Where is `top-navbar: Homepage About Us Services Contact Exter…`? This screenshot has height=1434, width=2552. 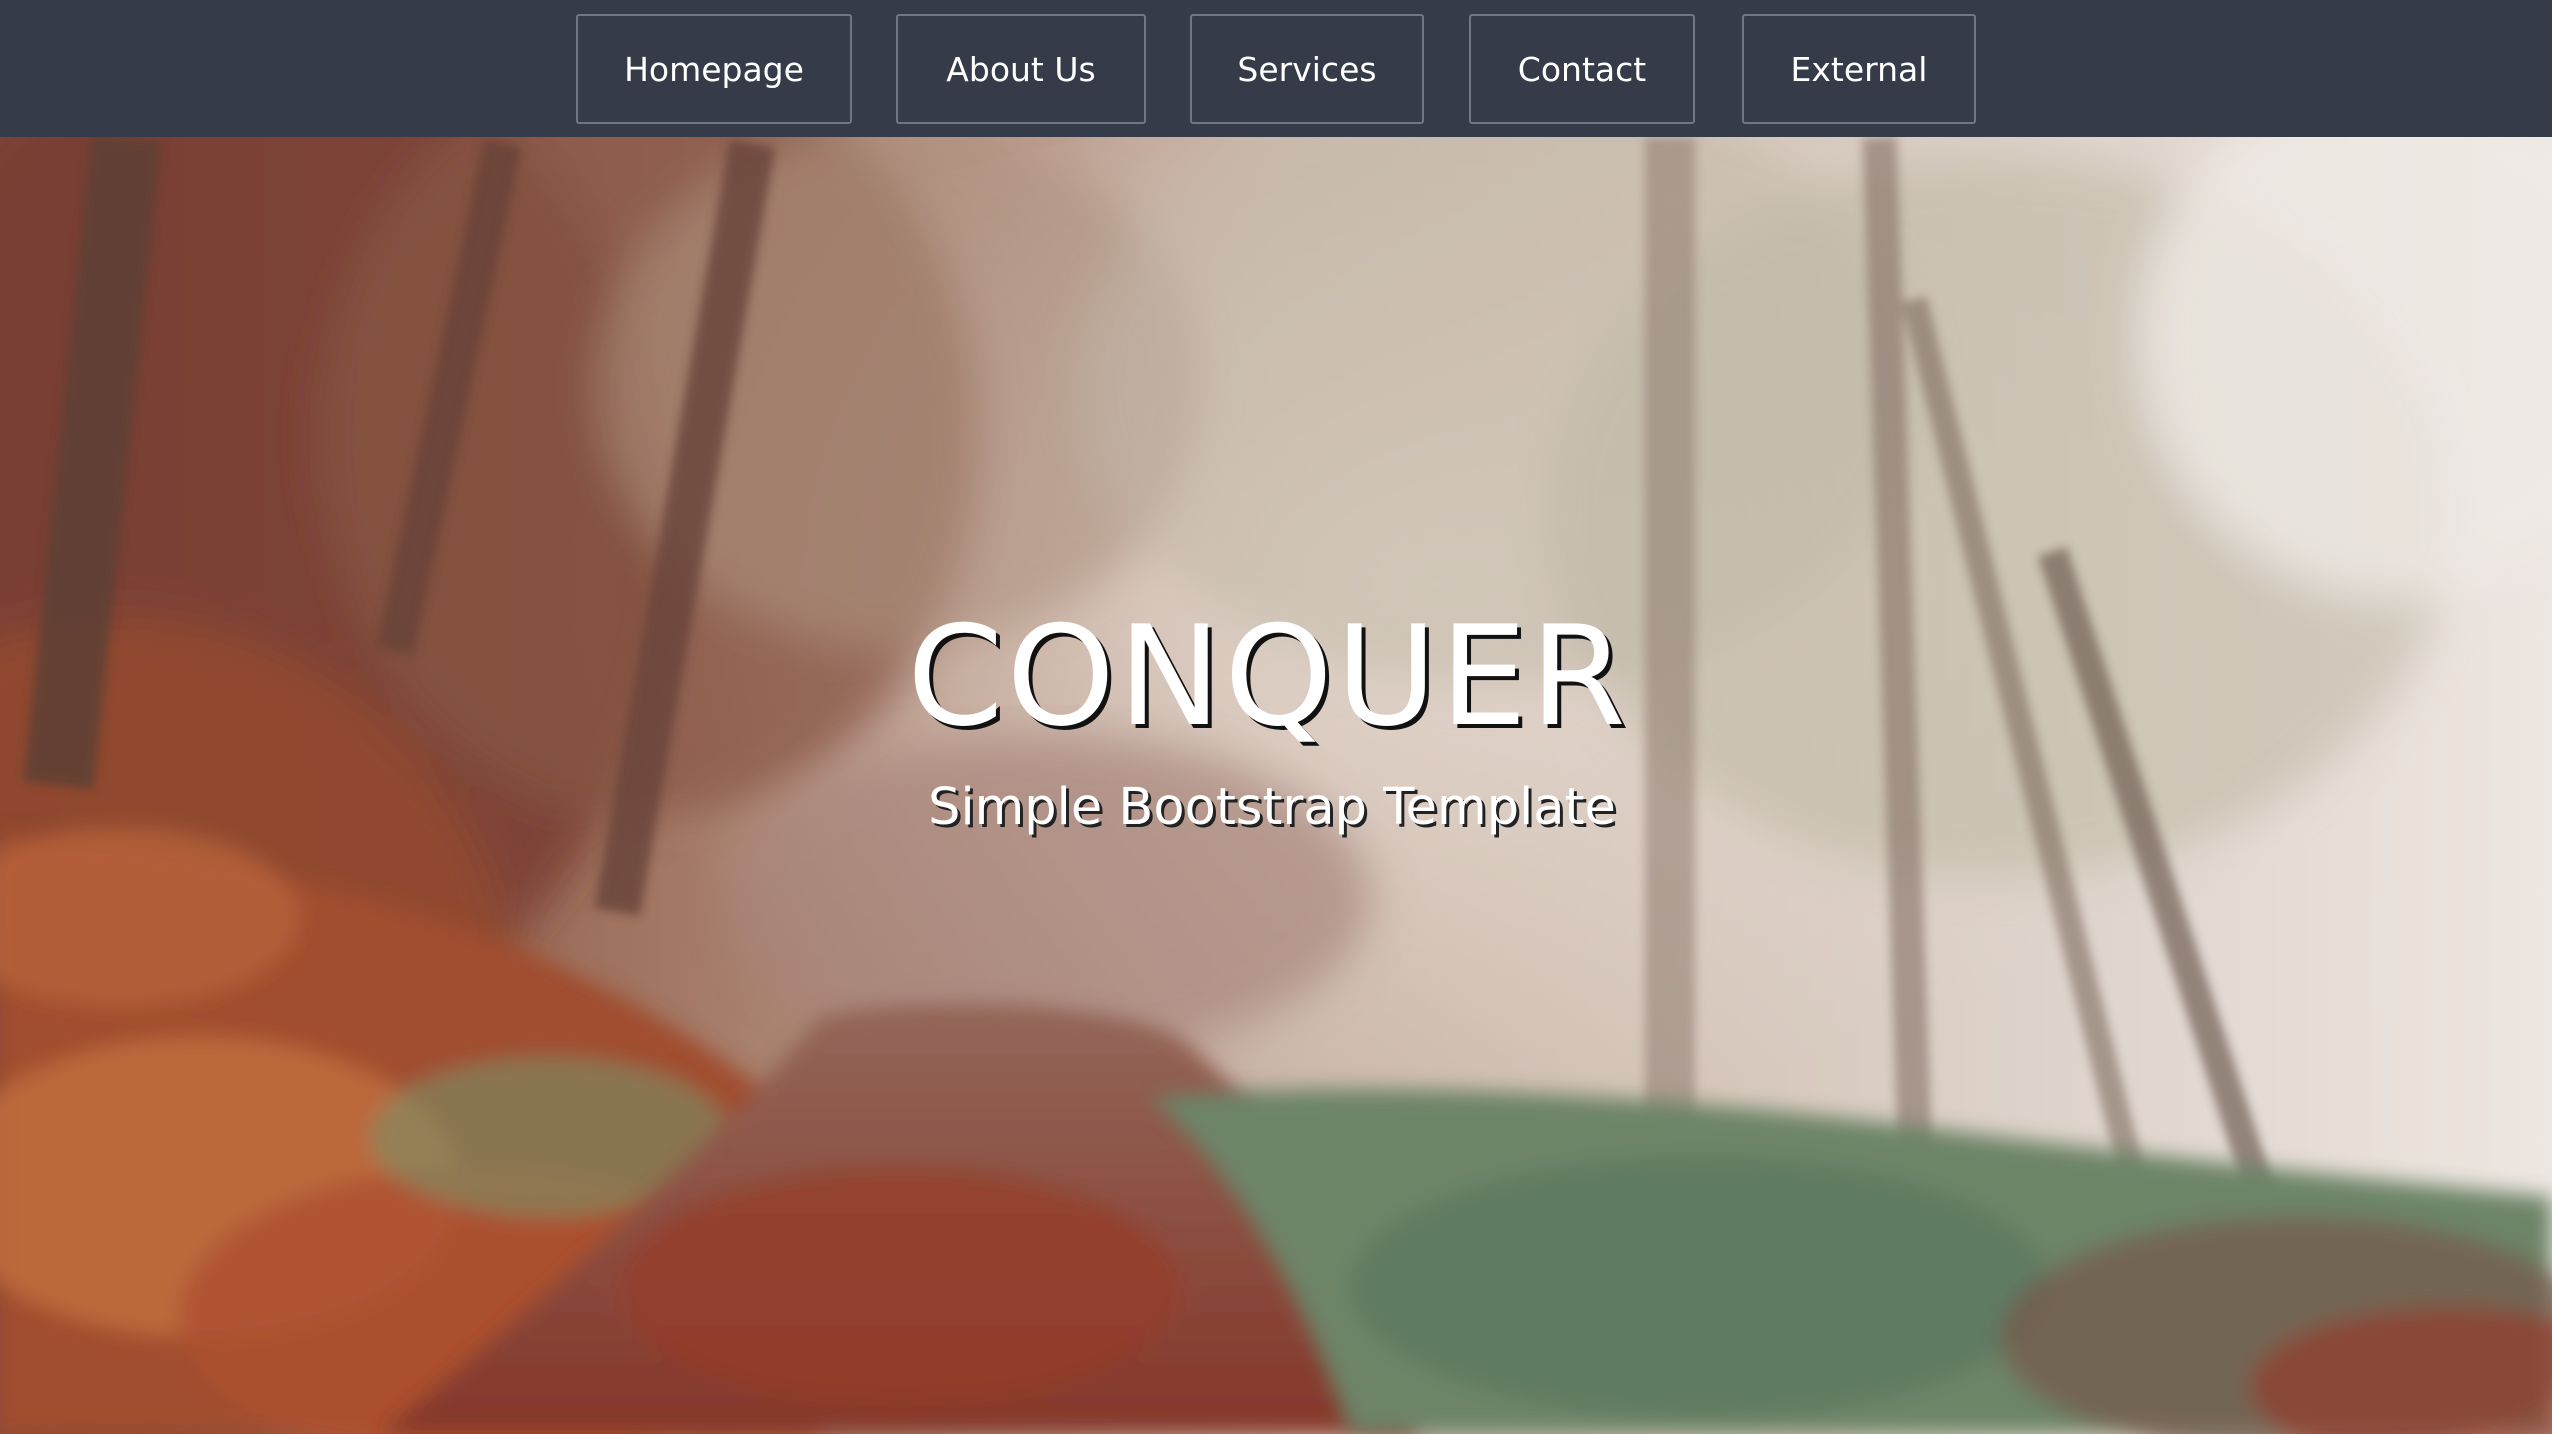
top-navbar: Homepage About Us Services Contact Exter… is located at coordinates (1276, 68).